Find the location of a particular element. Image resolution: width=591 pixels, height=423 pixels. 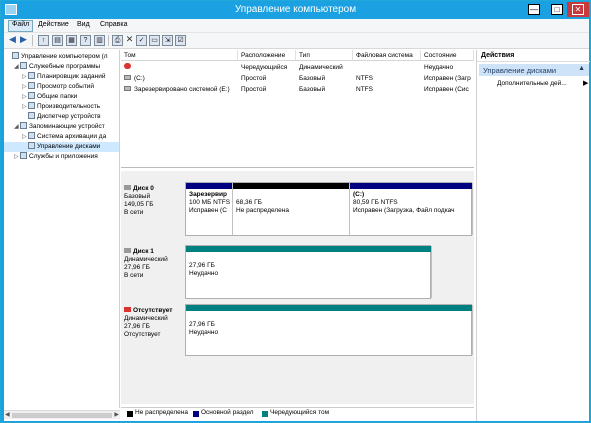

connect-icon: ⎙ is located at coordinates (117, 40).